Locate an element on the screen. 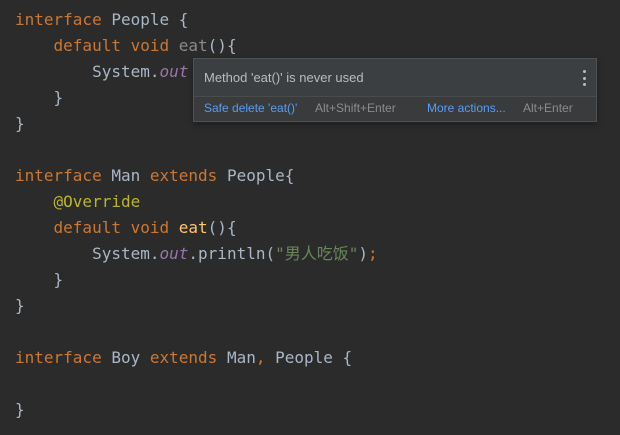 Image resolution: width=620 pixels, height=435 pixels. code-line-3: System.out is located at coordinates (101, 72).